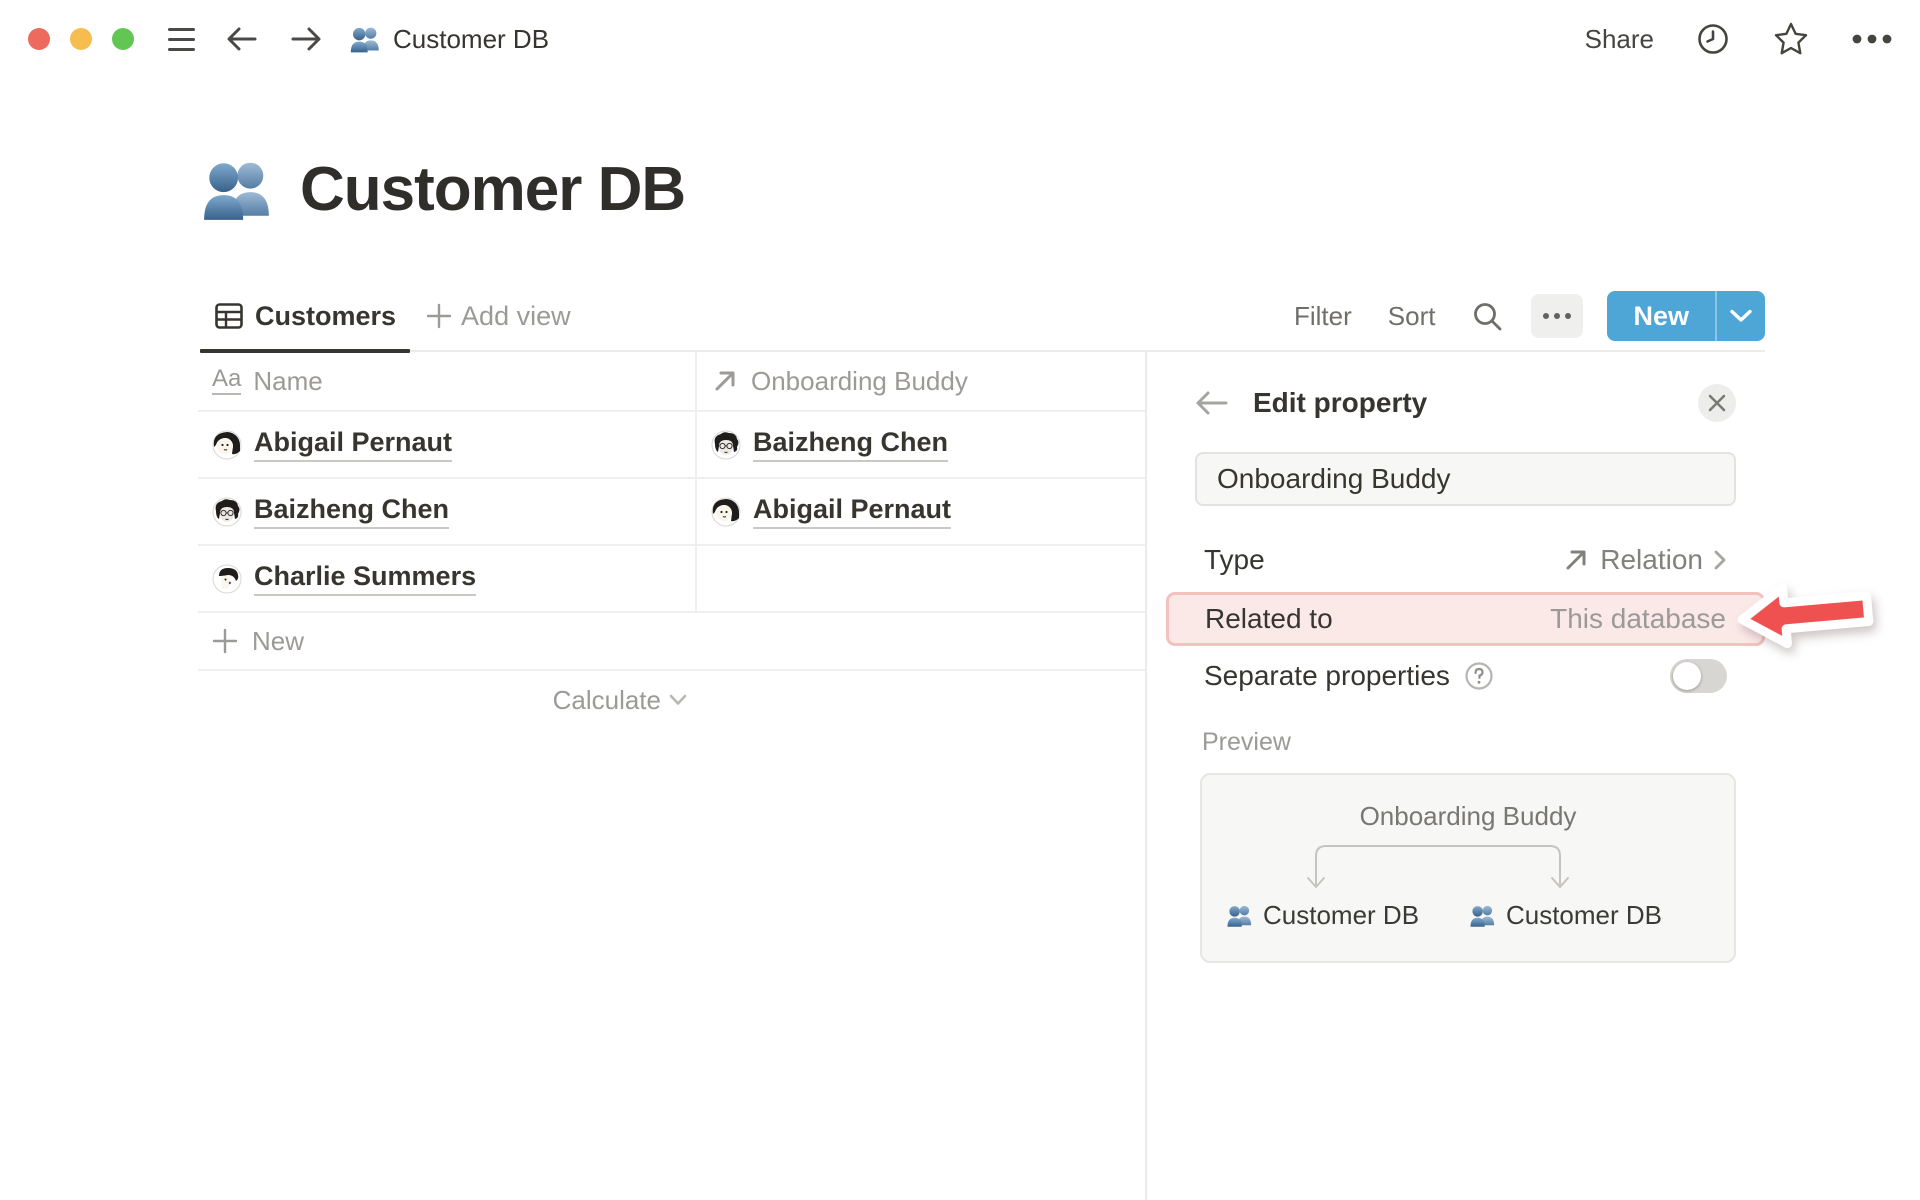 The height and width of the screenshot is (1200, 1920). I want to click on property-name-input: Onboarding Buddy, so click(1465, 479).